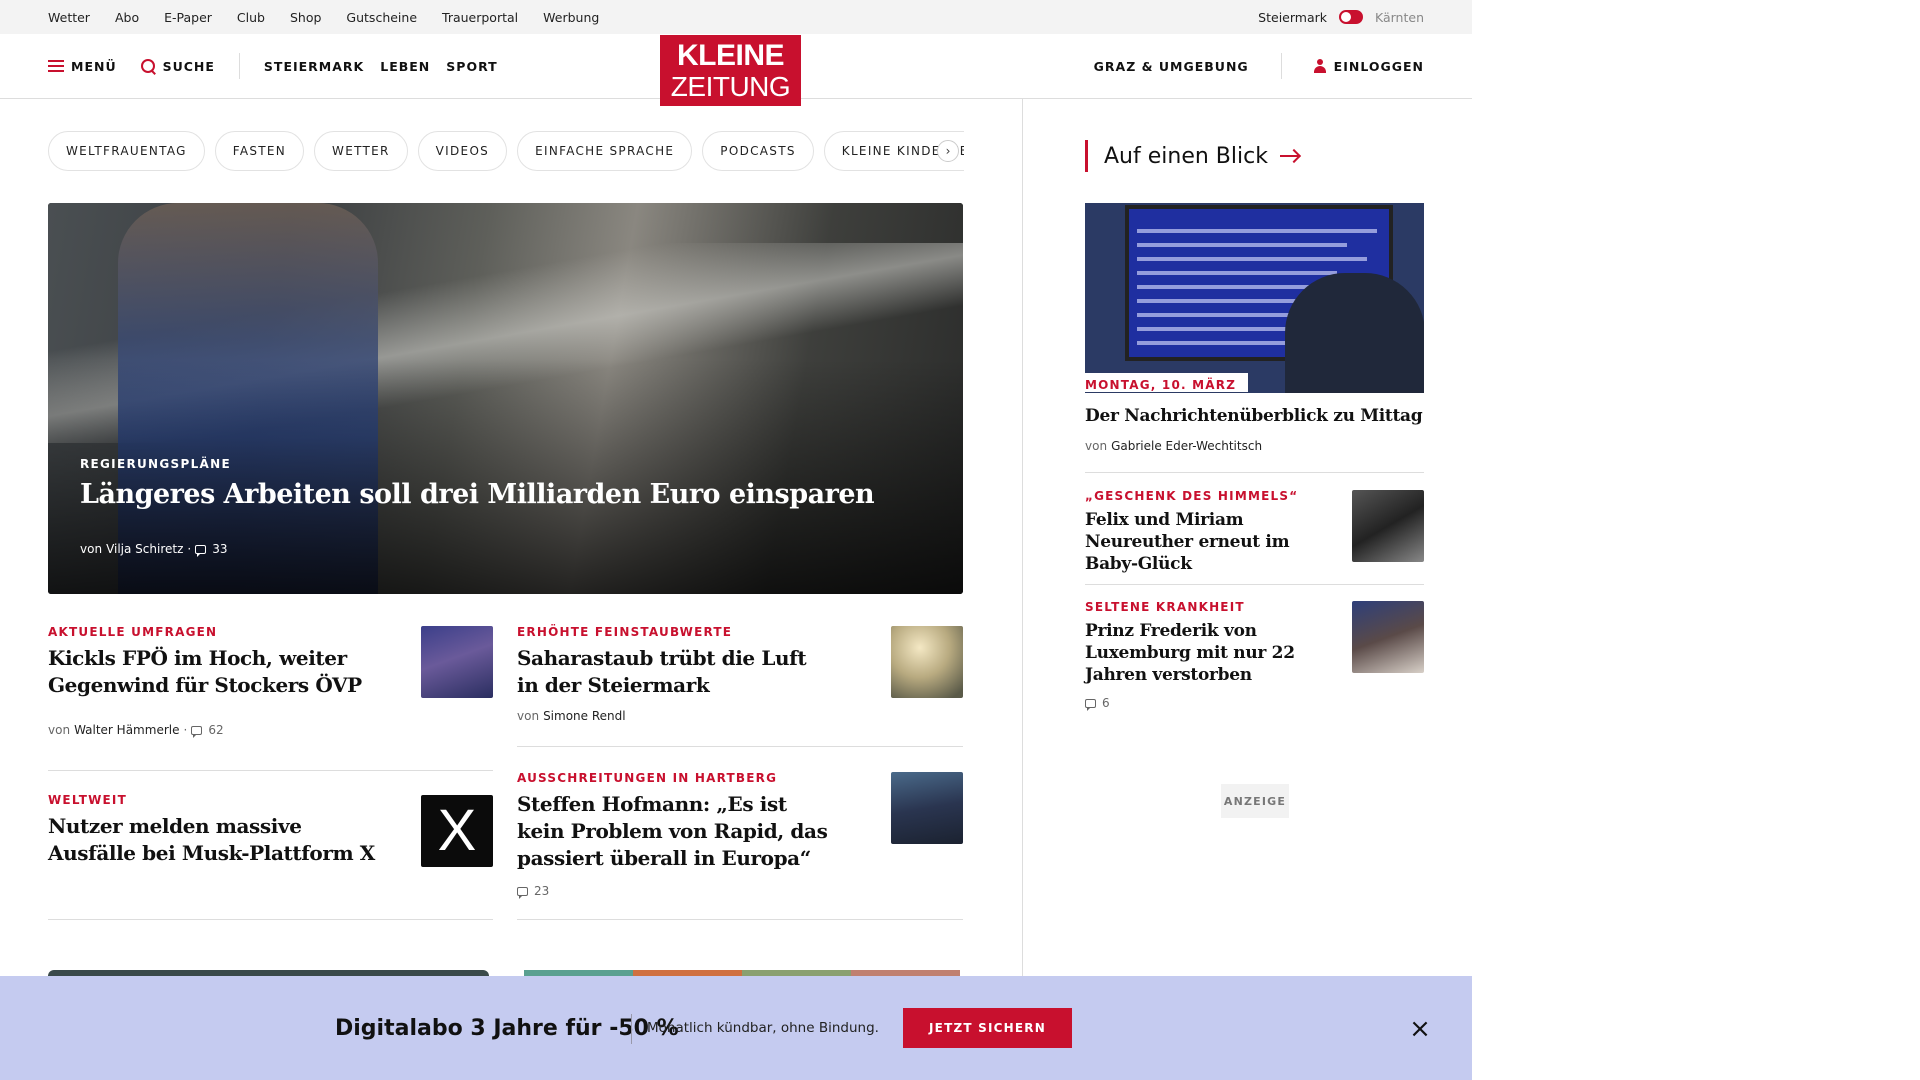  Describe the element at coordinates (457, 831) in the screenshot. I see `x-logo-icon: X` at that location.